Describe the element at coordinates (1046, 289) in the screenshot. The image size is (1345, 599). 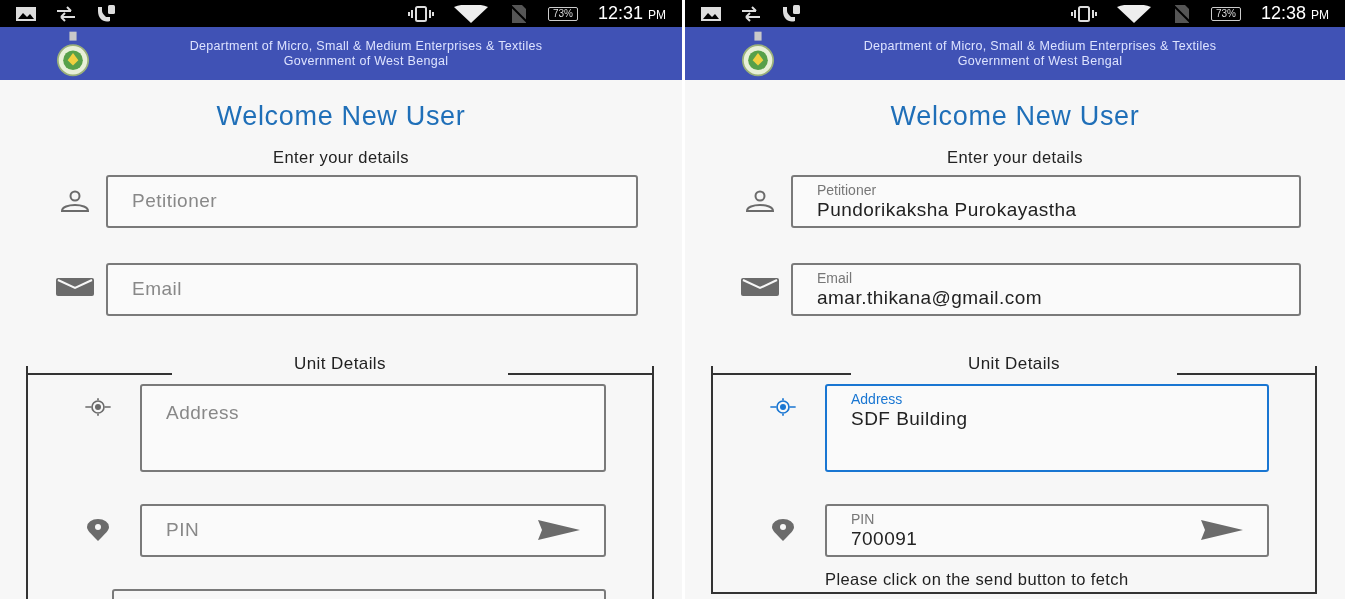
I see `input-field: Email amar.thikana@gmail.com` at that location.